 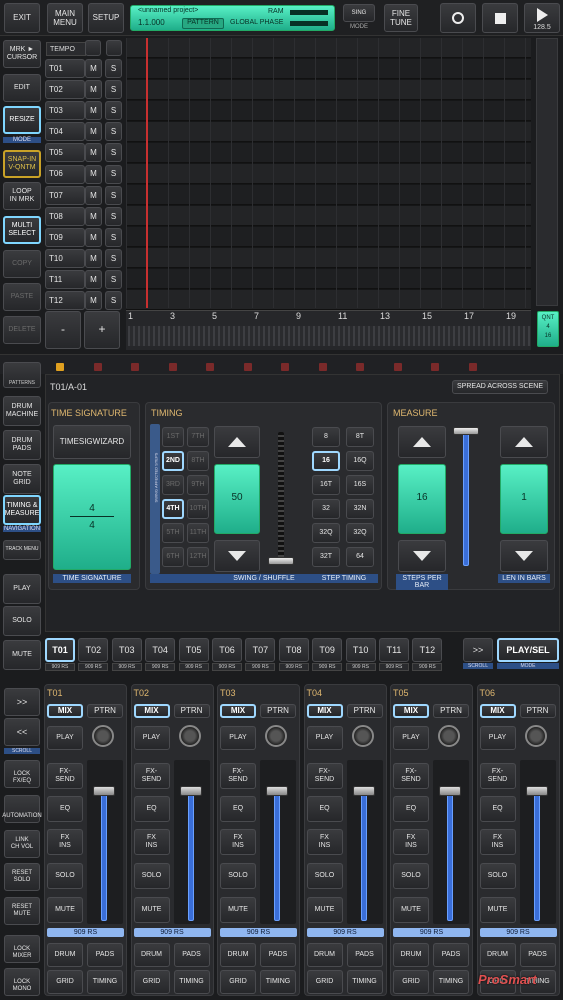 What do you see at coordinates (93, 68) in the screenshot?
I see `track-mute-t01: M` at bounding box center [93, 68].